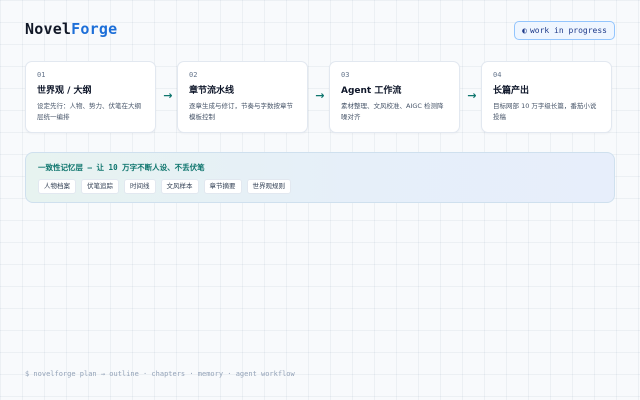 The image size is (640, 400). I want to click on step-number: 03, so click(345, 75).